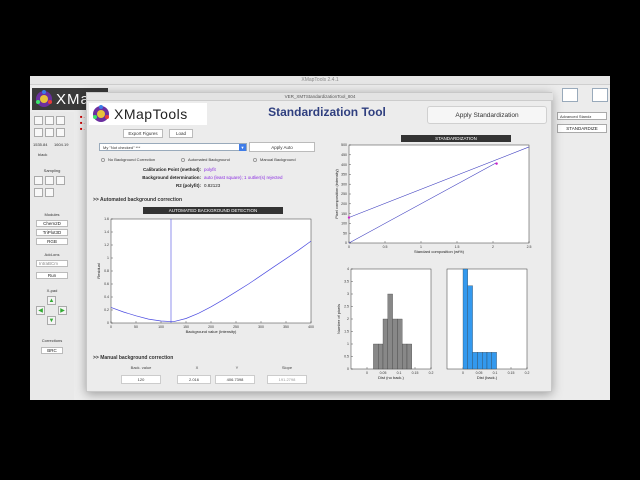  I want to click on chem2d-button: Chem2D, so click(52, 223).